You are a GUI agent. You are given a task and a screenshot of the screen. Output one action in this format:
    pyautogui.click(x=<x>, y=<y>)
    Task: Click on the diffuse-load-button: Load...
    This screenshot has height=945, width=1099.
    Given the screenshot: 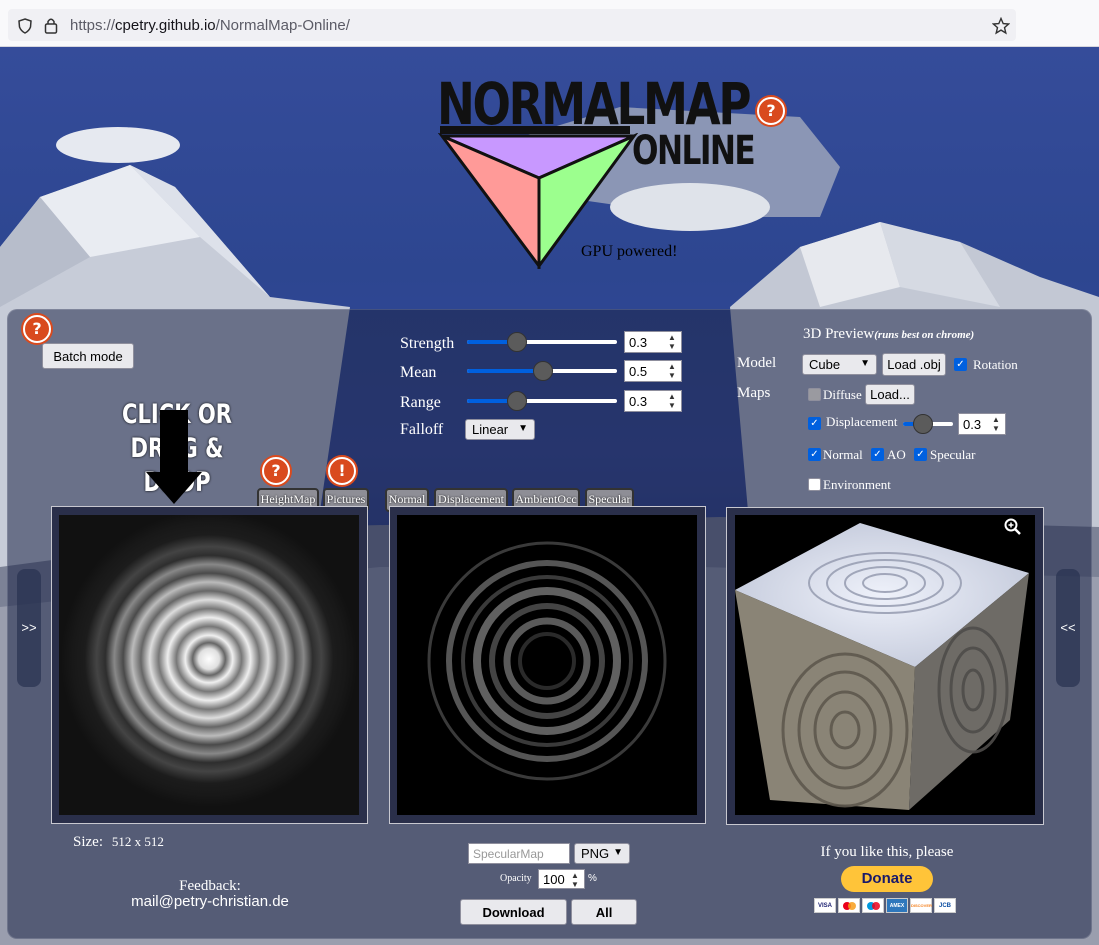 What is the action you would take?
    pyautogui.click(x=890, y=394)
    